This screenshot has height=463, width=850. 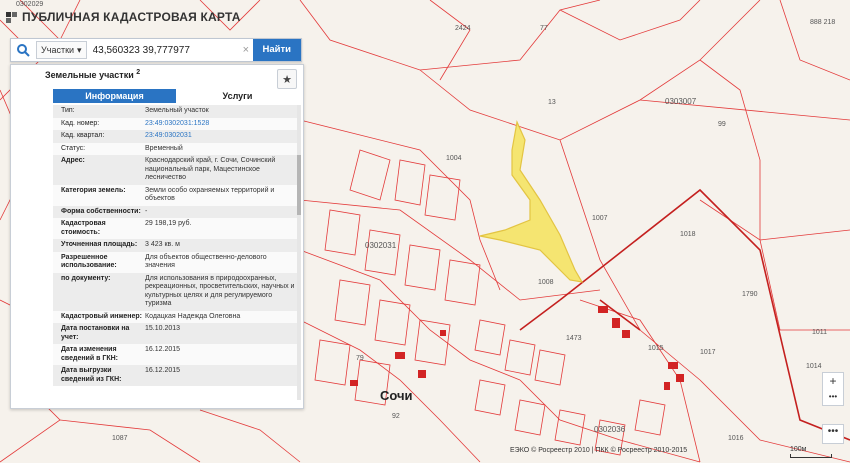 I want to click on info-row: Форма собственности: -, so click(x=176, y=211).